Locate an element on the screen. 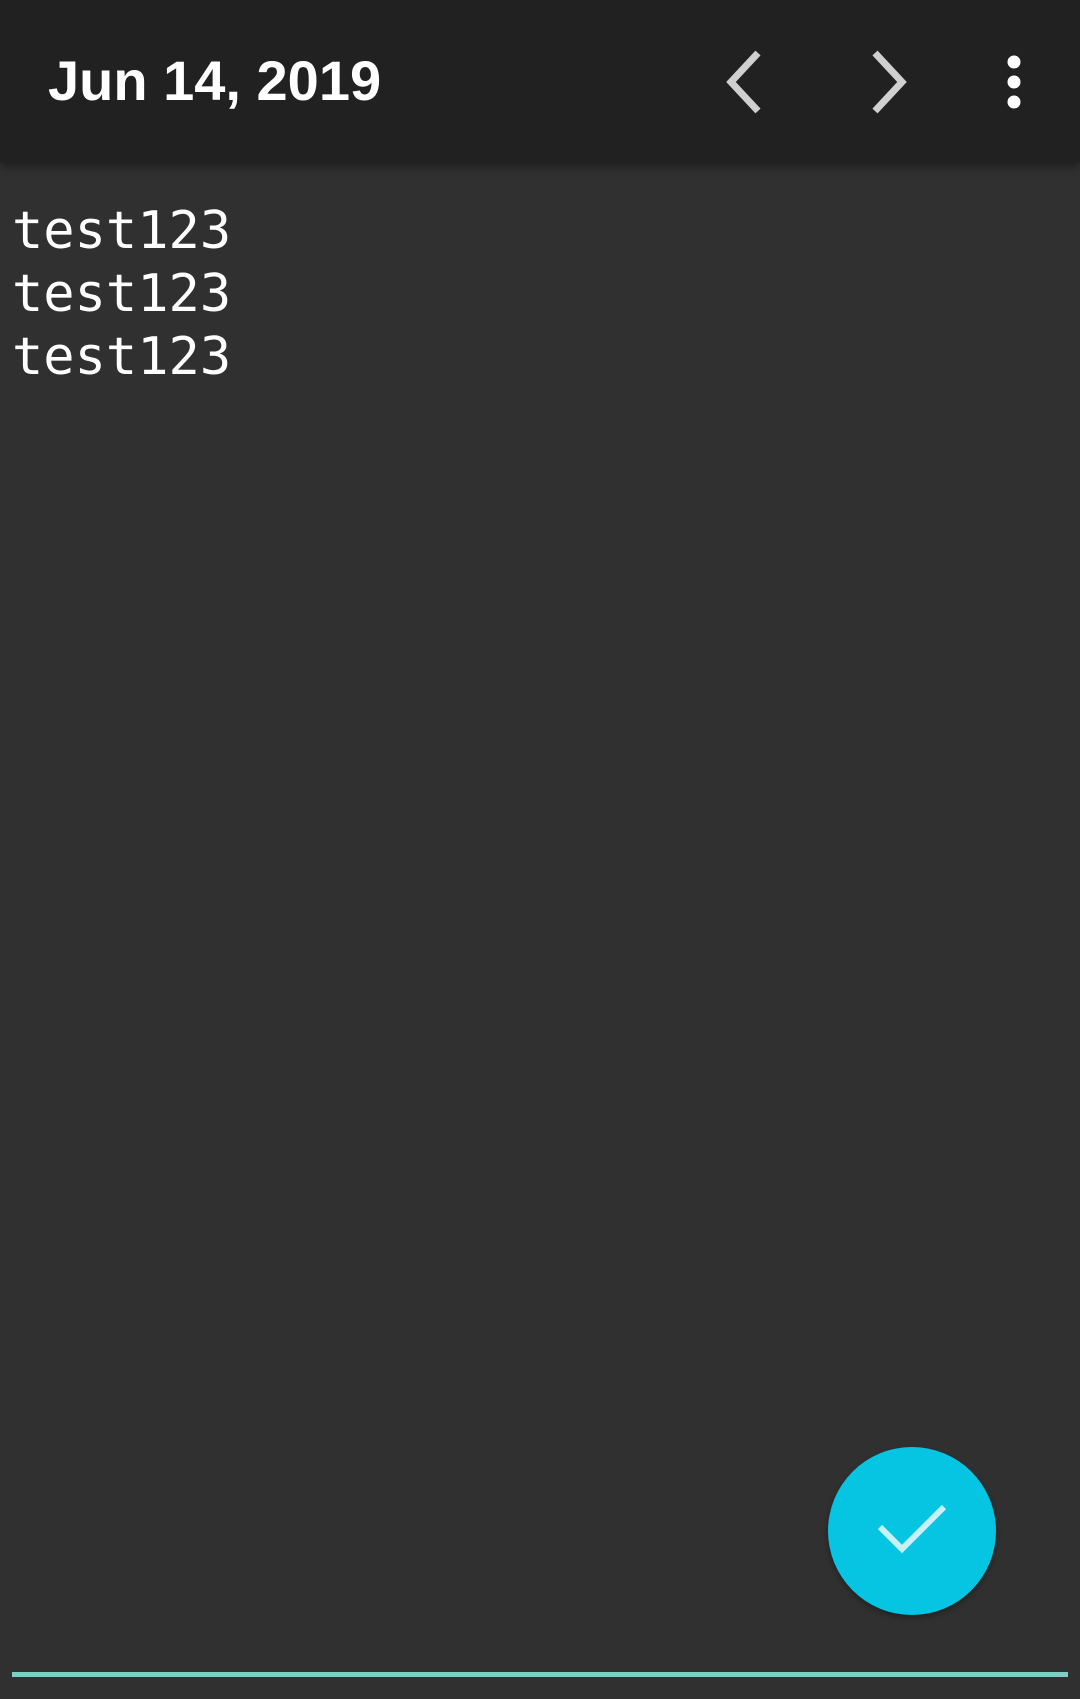 The image size is (1080, 1699). chevron-right-icon is located at coordinates (889, 82).